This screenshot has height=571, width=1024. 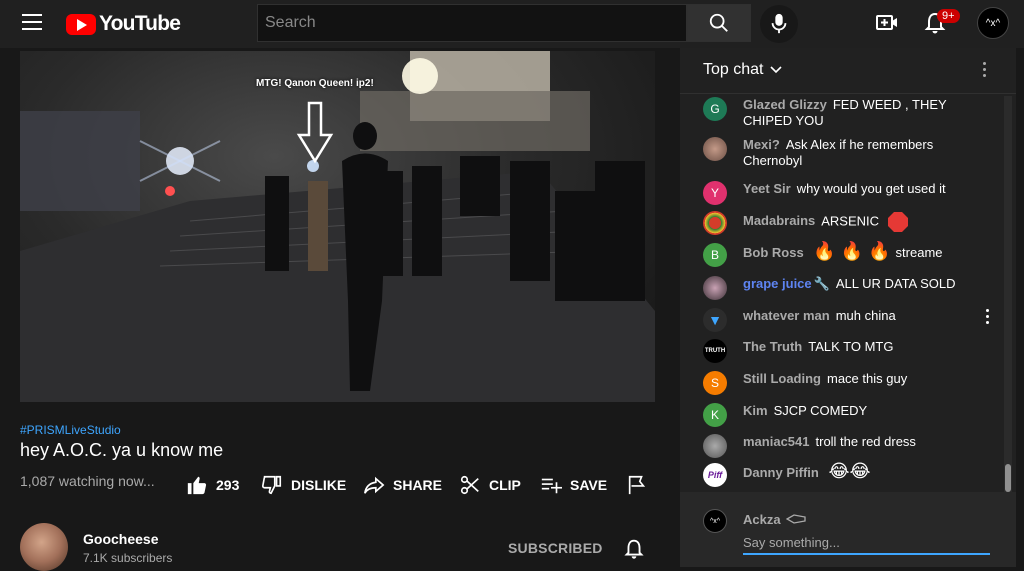 I want to click on chat-avatar: B, so click(x=715, y=255).